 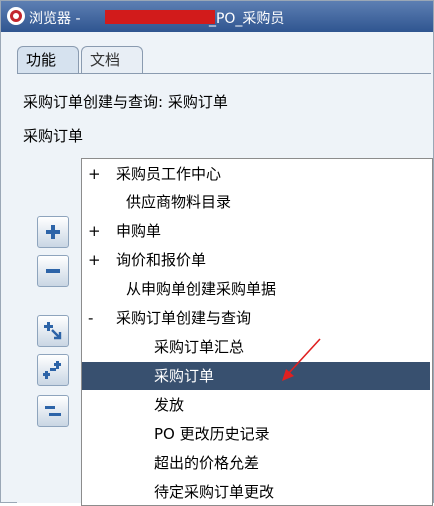 I want to click on redaction-mark, so click(x=160, y=17).